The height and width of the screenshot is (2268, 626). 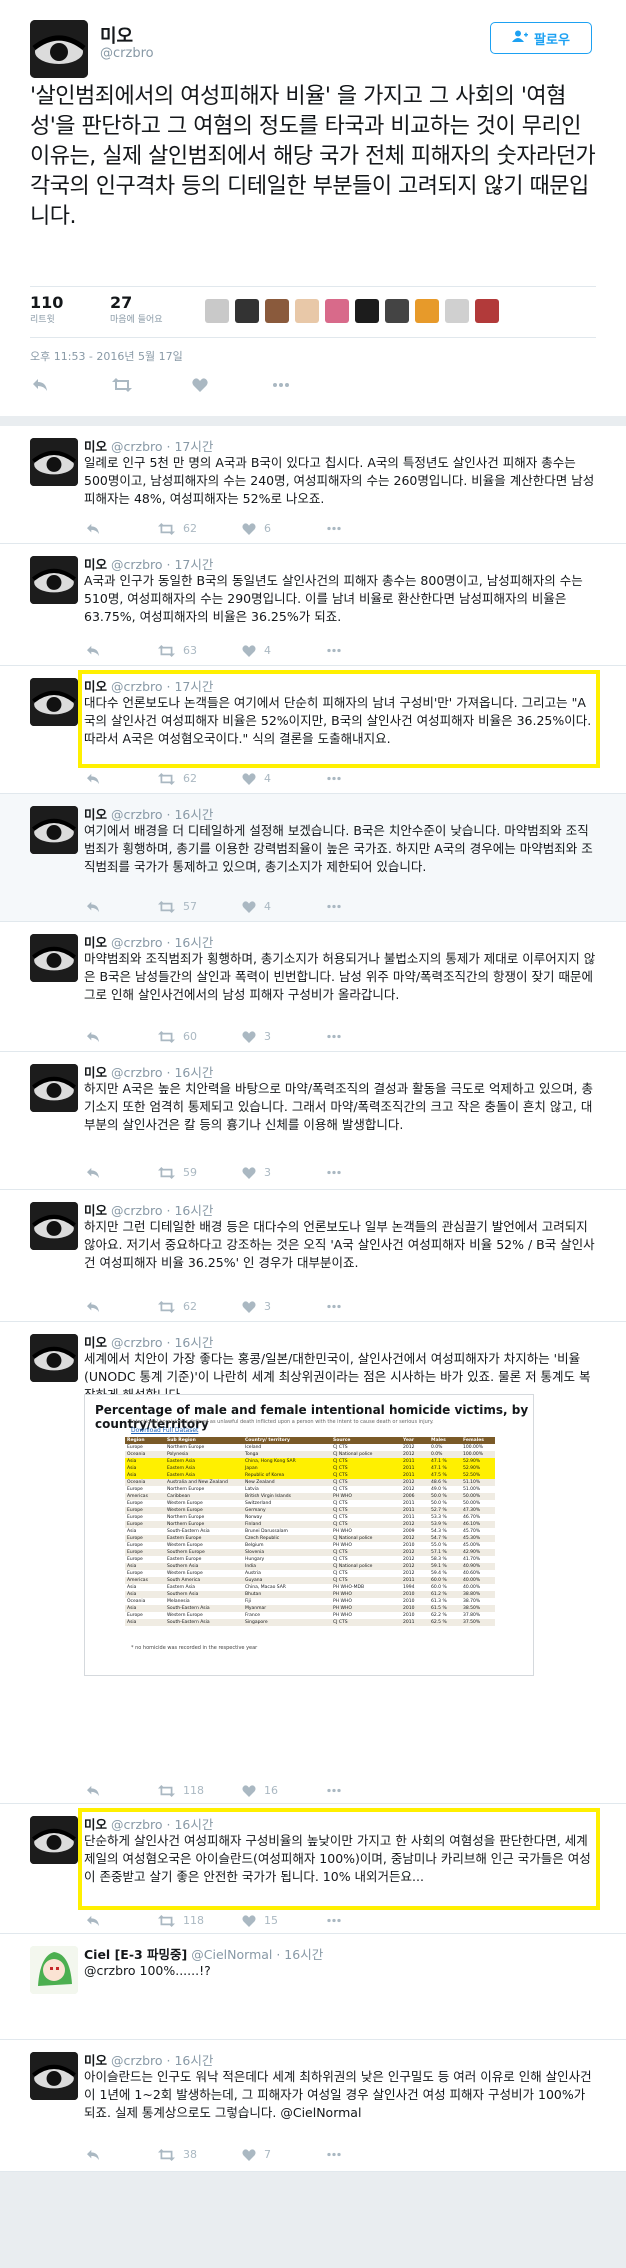 What do you see at coordinates (284, 528) in the screenshot?
I see `like-button: 6` at bounding box center [284, 528].